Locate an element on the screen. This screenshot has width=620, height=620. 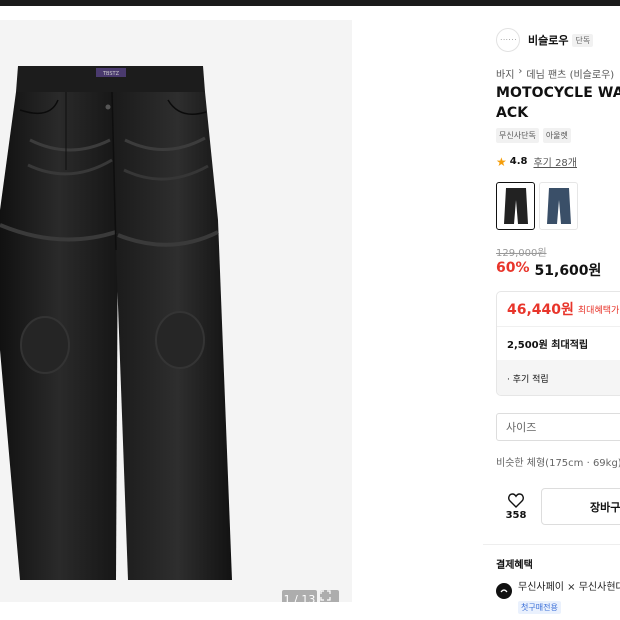
color-swatches is located at coordinates (537, 206).